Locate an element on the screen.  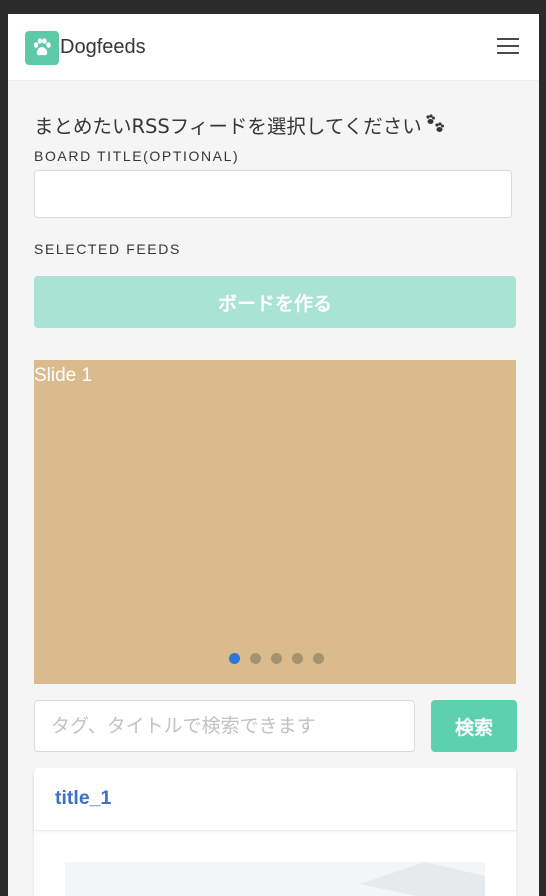
slide-label: Slide 1 is located at coordinates (63, 375).